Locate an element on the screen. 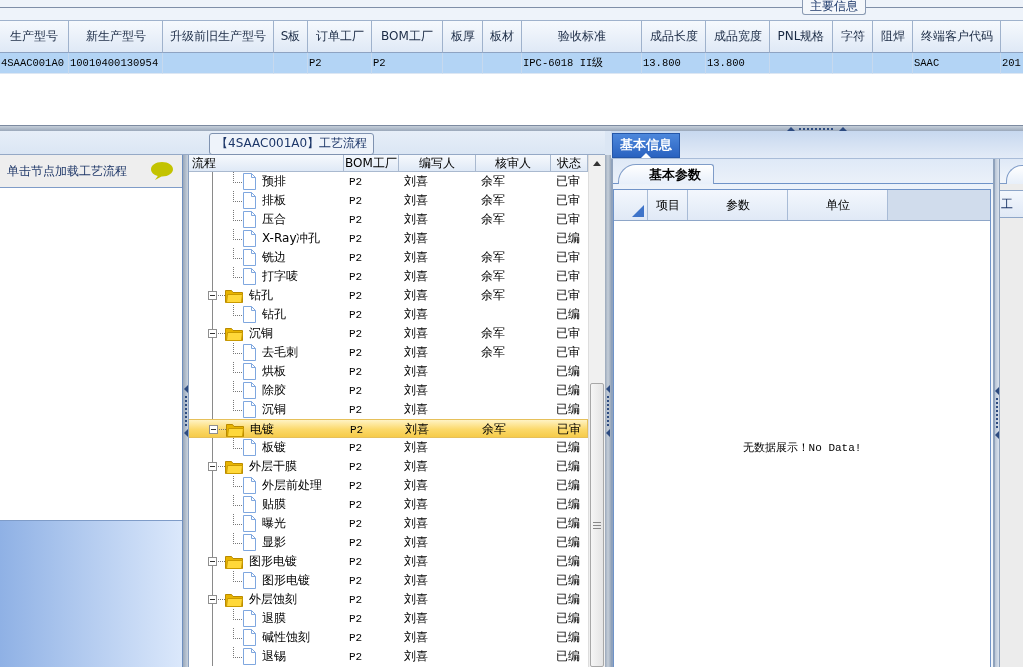  table-cell: 201 is located at coordinates (1012, 63).